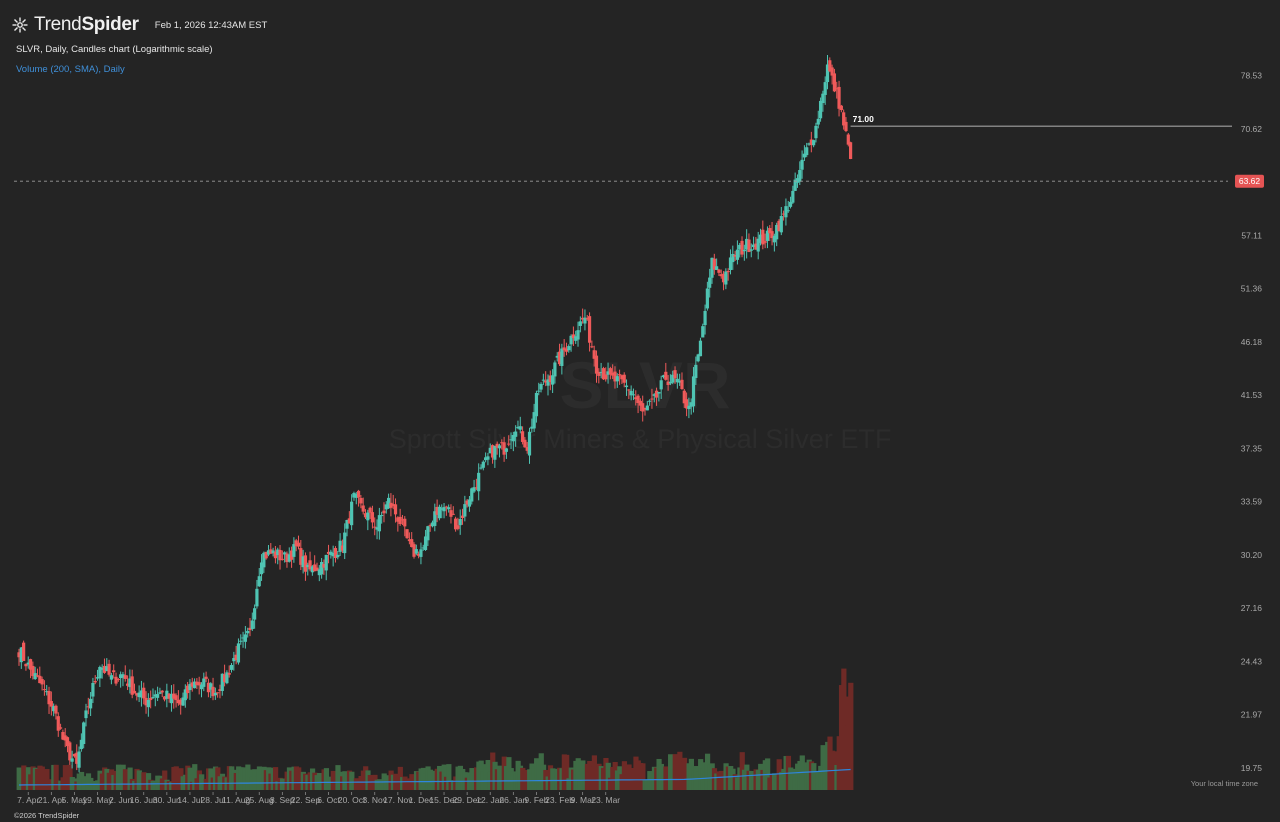 Image resolution: width=1280 pixels, height=822 pixels. I want to click on timezone-note: Your local time zone, so click(1224, 783).